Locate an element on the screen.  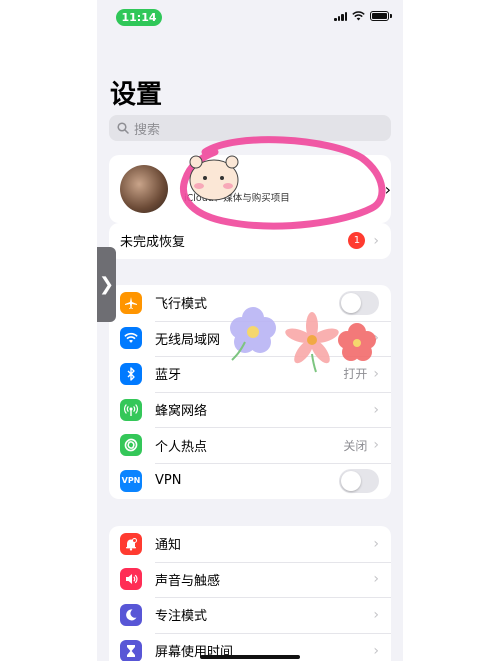
airplane-mode-toggle is located at coordinates (359, 302).